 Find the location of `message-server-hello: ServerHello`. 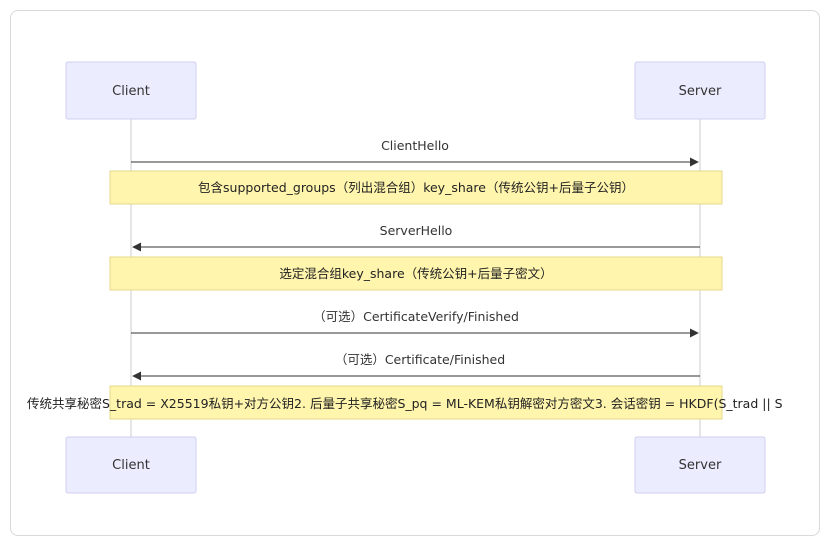

message-server-hello: ServerHello is located at coordinates (416, 237).